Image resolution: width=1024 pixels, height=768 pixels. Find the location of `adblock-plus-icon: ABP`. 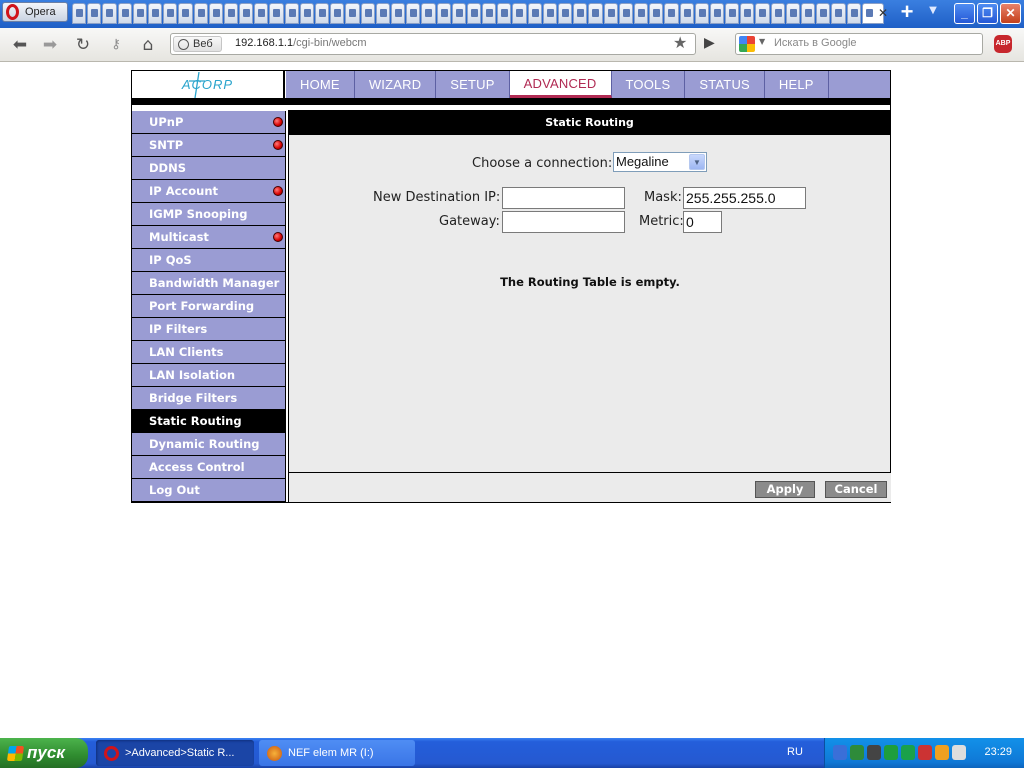

adblock-plus-icon: ABP is located at coordinates (1003, 44).